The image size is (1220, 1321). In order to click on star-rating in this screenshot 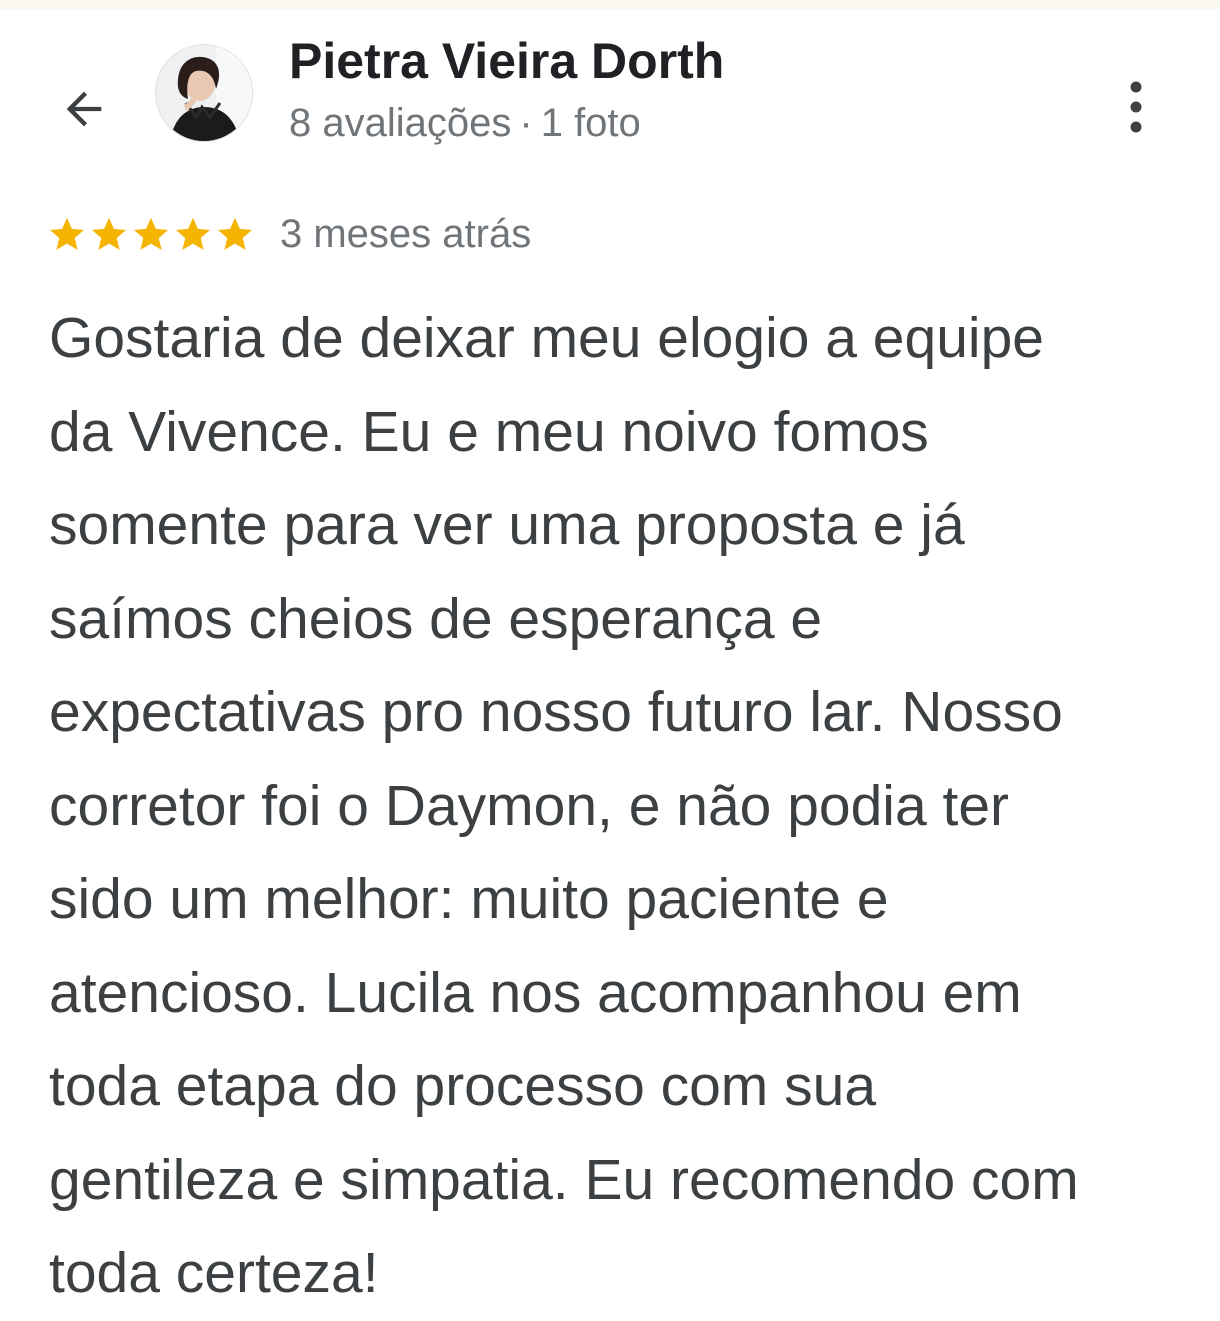, I will do `click(151, 234)`.